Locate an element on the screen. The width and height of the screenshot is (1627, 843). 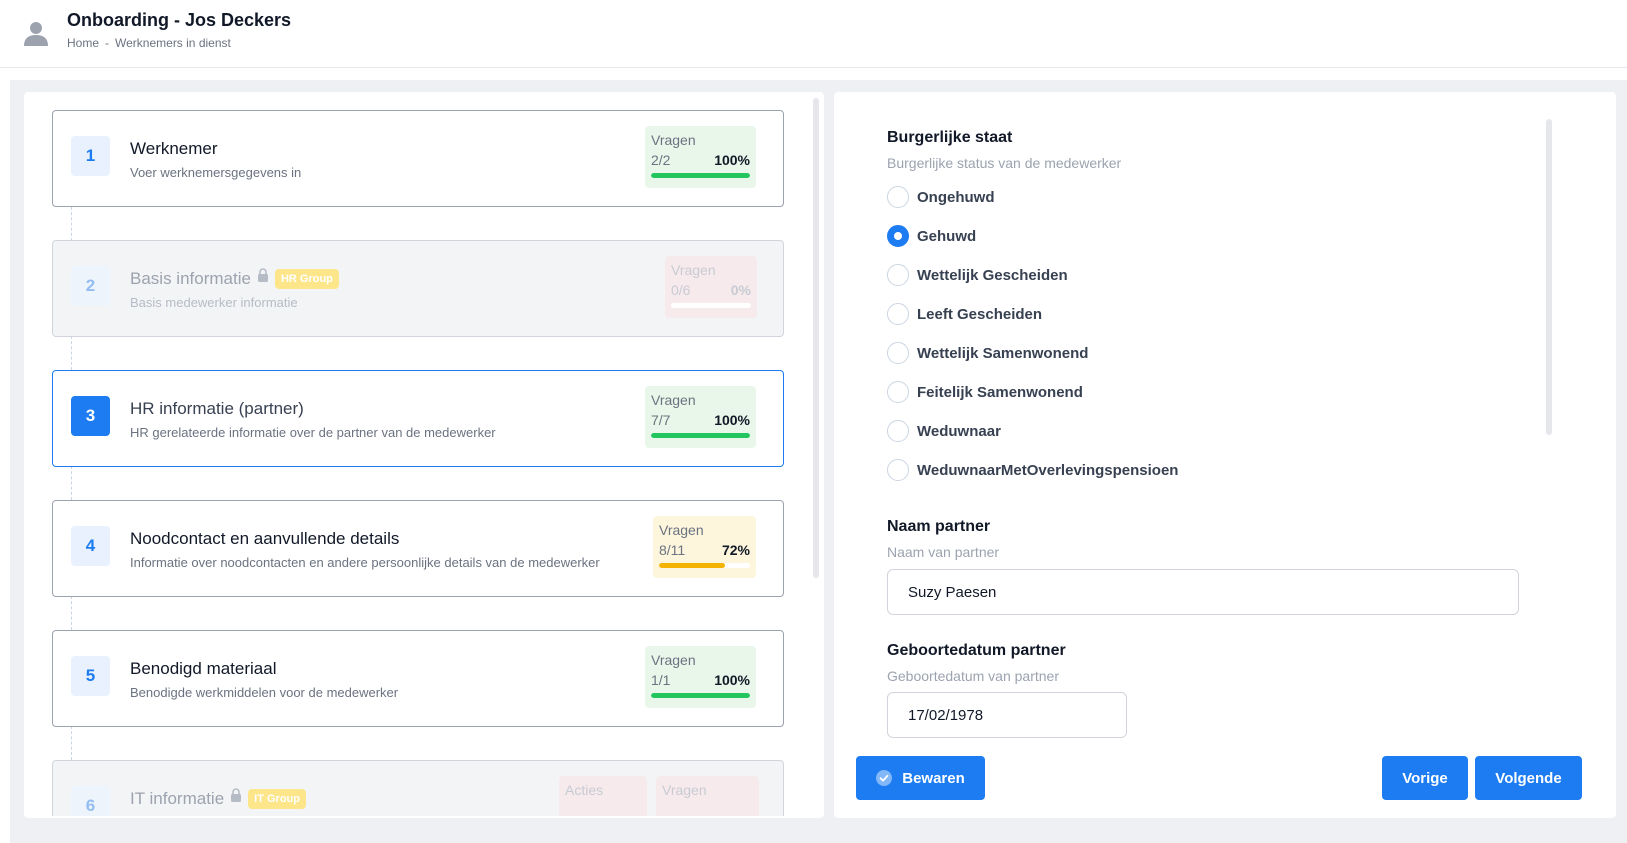
save-button: Bewaren is located at coordinates (920, 778).